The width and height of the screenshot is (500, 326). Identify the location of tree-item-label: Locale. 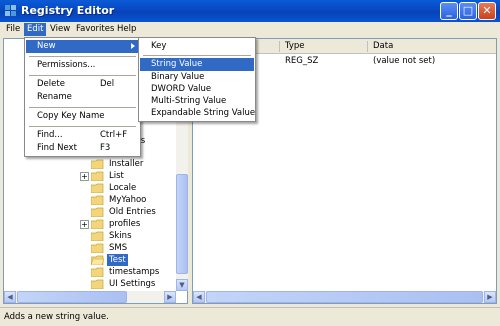
(123, 188).